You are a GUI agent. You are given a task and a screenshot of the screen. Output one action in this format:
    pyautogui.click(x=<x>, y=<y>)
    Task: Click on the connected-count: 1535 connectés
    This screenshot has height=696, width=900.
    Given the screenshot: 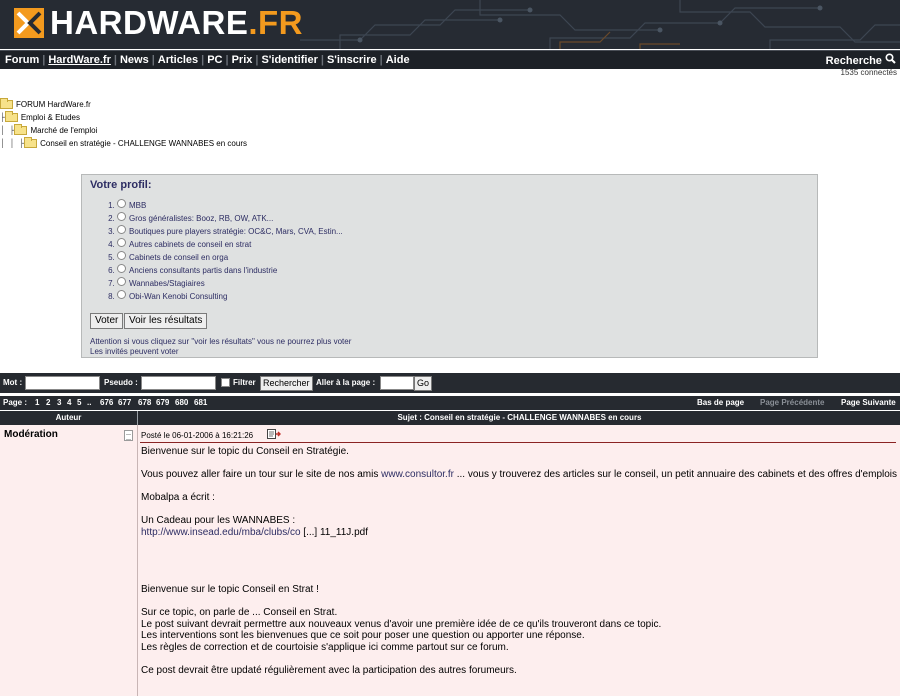 What is the action you would take?
    pyautogui.click(x=869, y=72)
    